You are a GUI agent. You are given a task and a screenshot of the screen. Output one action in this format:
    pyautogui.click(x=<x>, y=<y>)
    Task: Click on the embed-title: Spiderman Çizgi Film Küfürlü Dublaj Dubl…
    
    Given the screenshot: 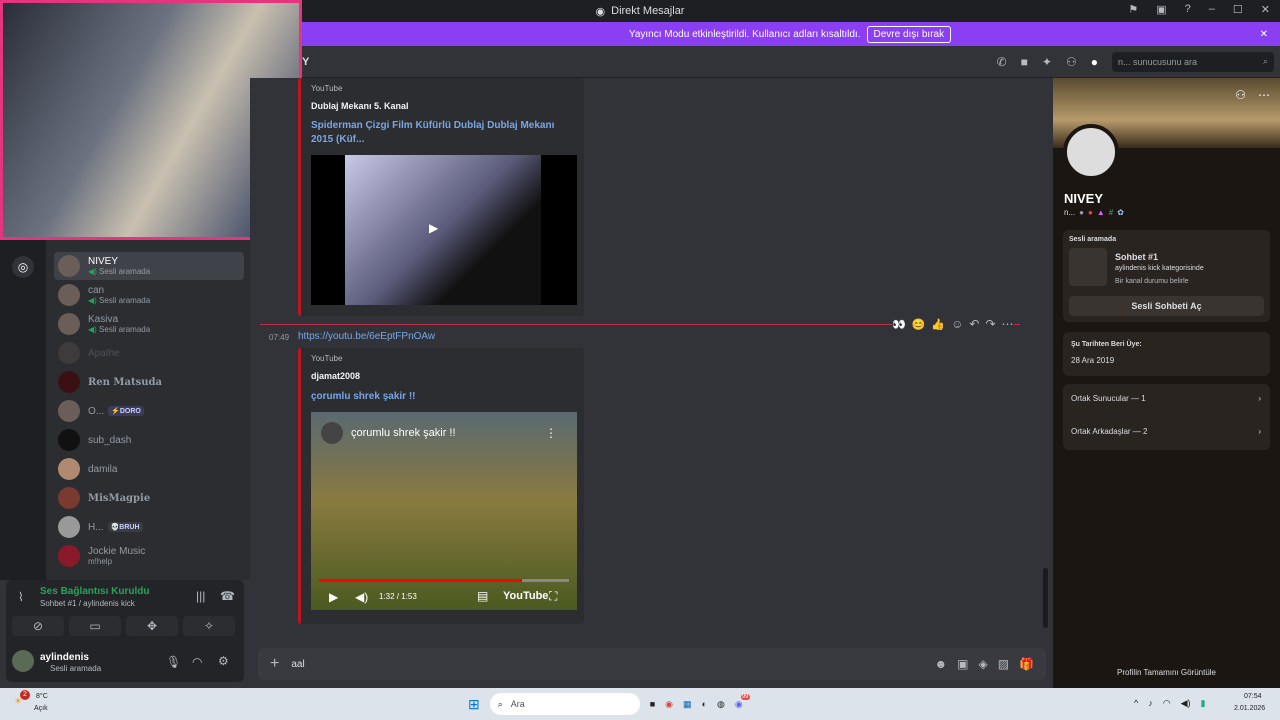 What is the action you would take?
    pyautogui.click(x=436, y=133)
    